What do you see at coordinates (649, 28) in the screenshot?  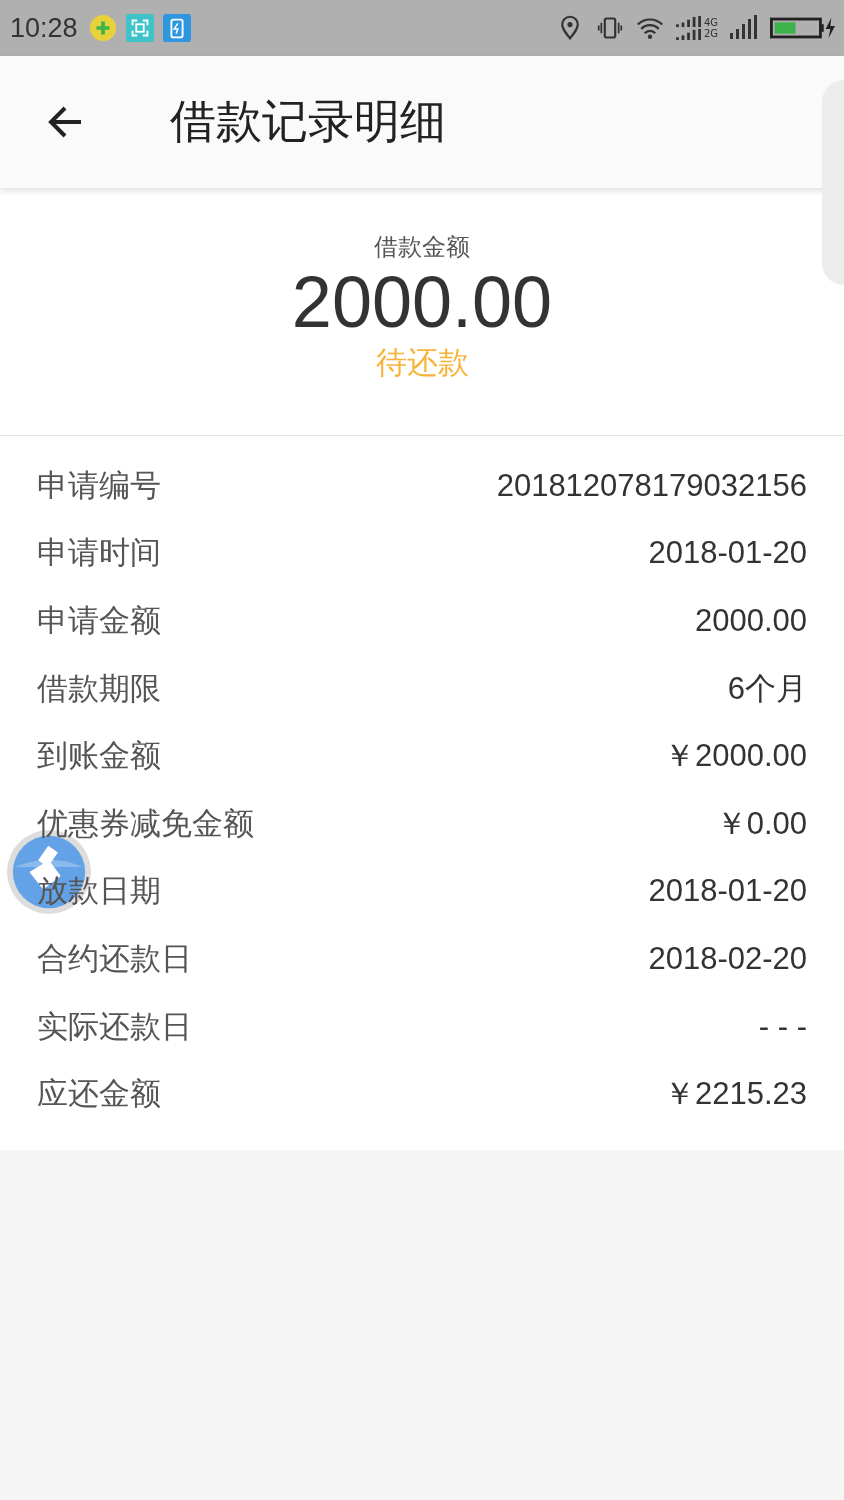 I see `wifi-icon` at bounding box center [649, 28].